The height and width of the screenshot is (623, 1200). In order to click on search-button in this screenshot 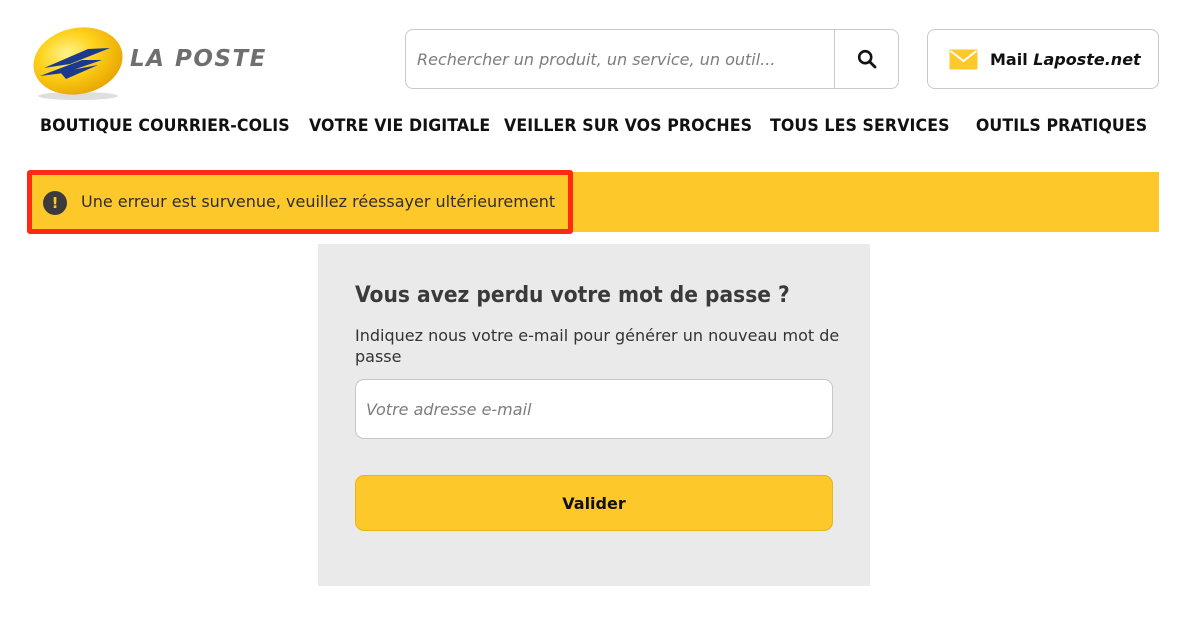, I will do `click(866, 59)`.